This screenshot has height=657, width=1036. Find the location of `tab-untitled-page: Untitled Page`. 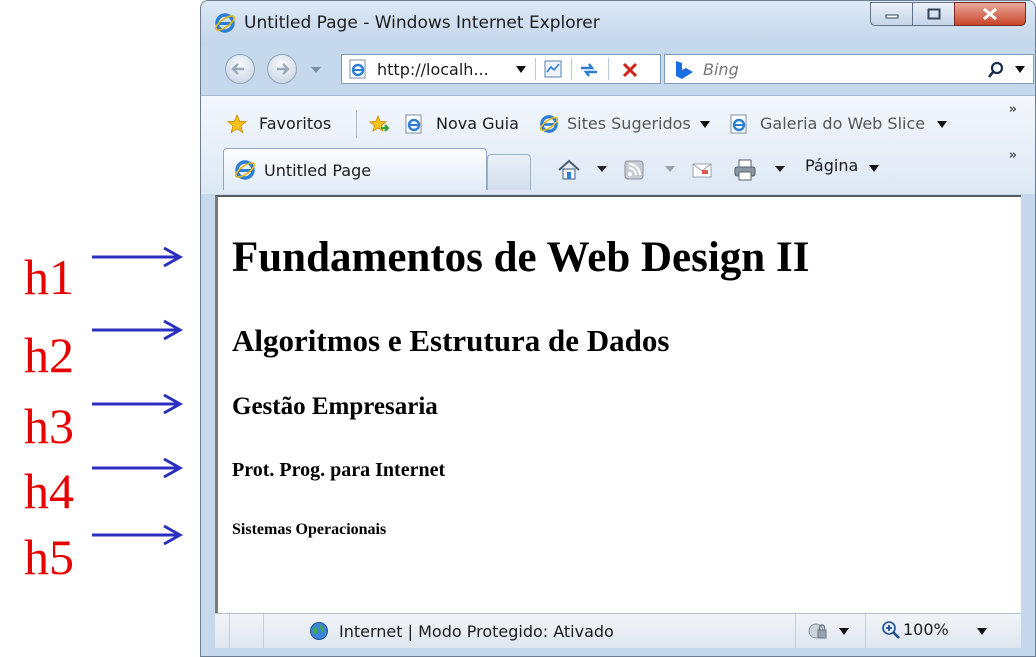

tab-untitled-page: Untitled Page is located at coordinates (355, 169).